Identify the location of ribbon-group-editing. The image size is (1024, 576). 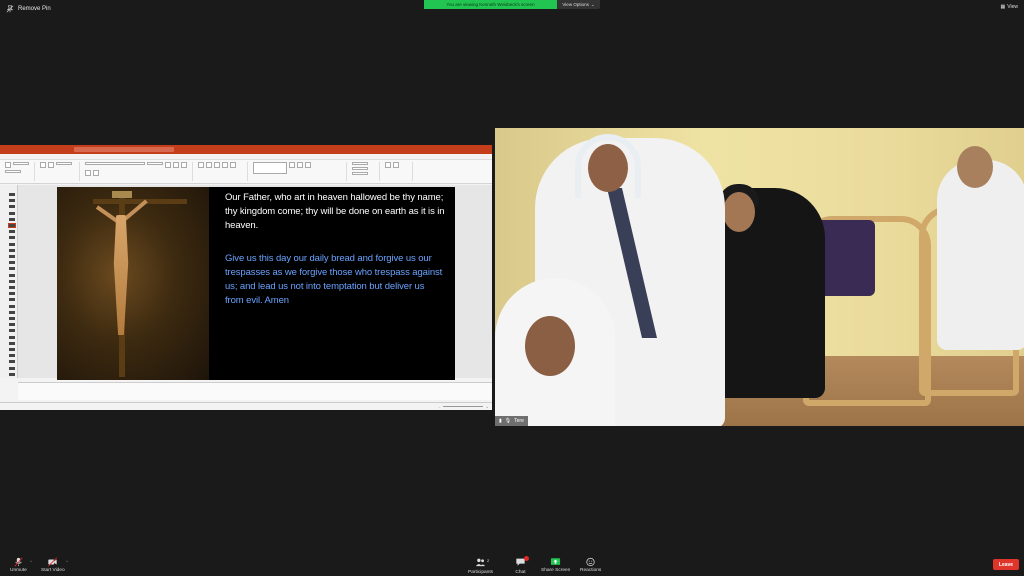
(365, 171).